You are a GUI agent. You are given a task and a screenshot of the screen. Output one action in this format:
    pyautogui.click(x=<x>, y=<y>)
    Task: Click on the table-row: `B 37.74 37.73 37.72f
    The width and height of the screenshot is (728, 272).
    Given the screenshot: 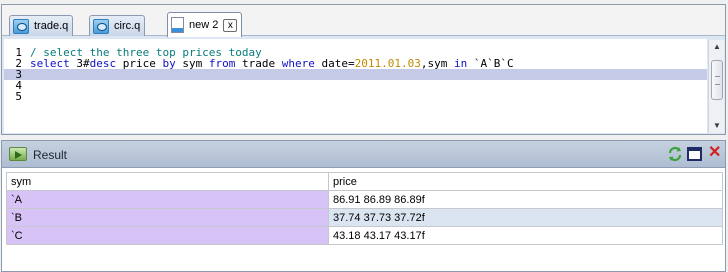 What is the action you would take?
    pyautogui.click(x=364, y=217)
    